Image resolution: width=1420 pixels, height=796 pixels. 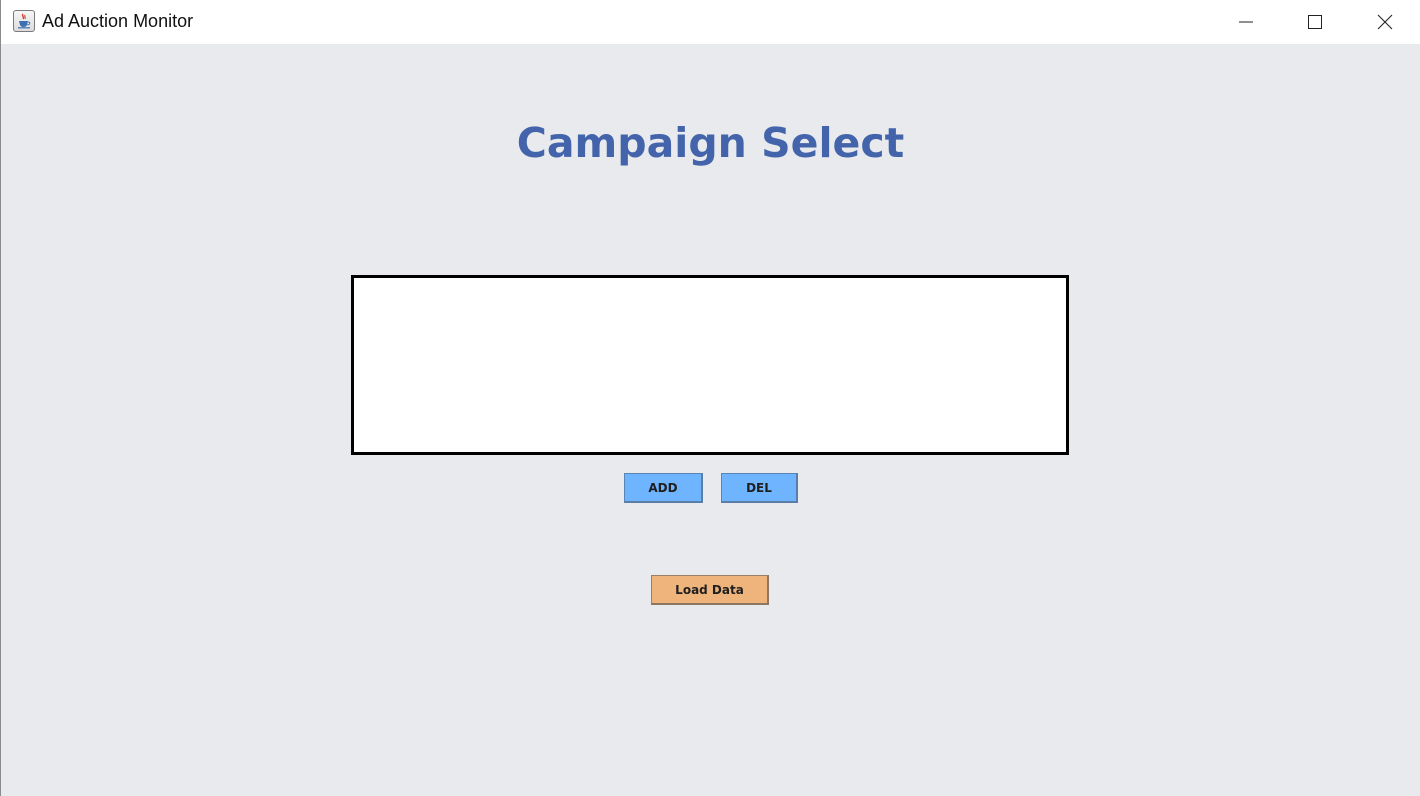 I want to click on maximize-icon, so click(x=1315, y=22).